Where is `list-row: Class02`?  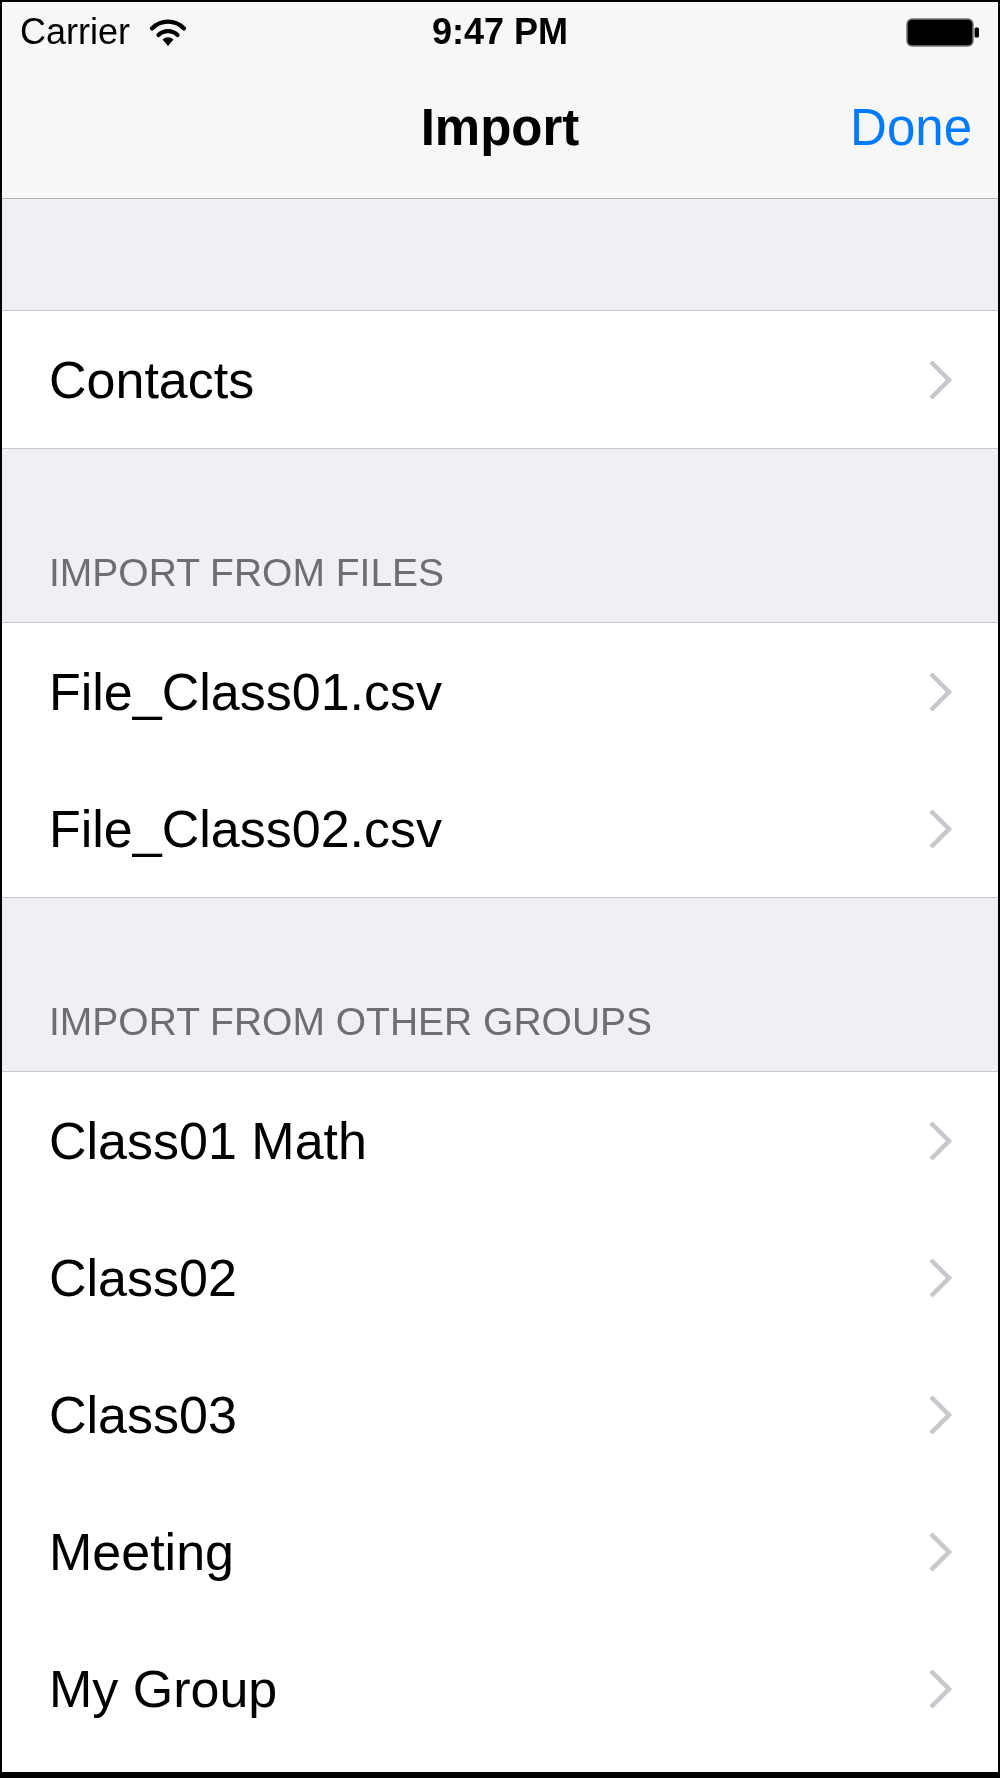
list-row: Class02 is located at coordinates (500, 1277).